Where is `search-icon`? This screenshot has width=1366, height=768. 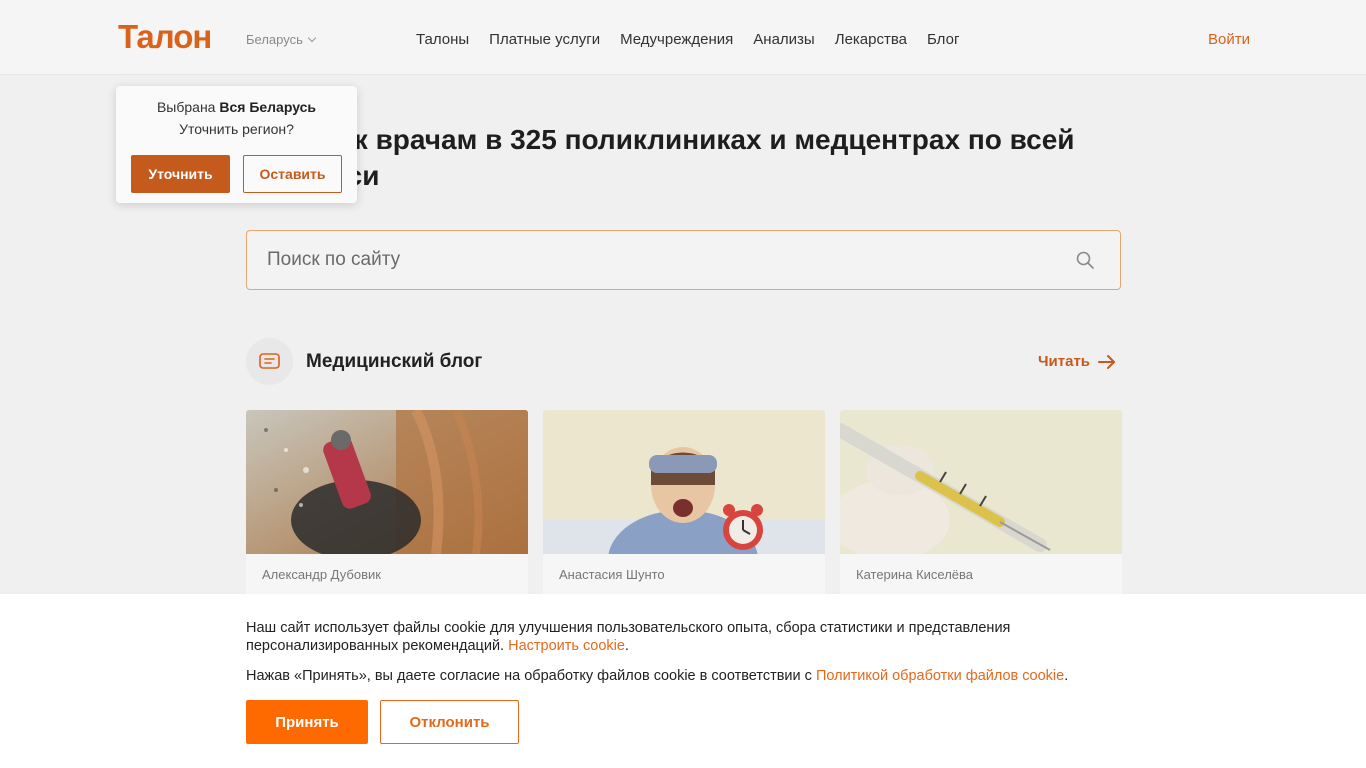 search-icon is located at coordinates (1085, 260).